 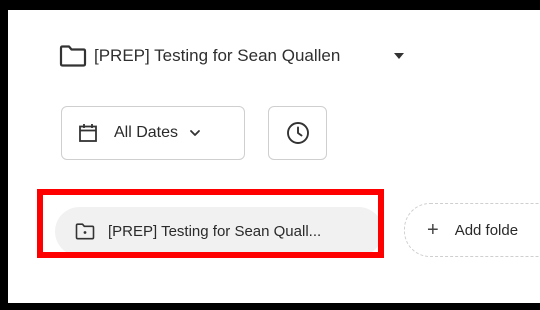 I want to click on folder-selector: [PREP] Testing for Sean Quallen, so click(x=232, y=56).